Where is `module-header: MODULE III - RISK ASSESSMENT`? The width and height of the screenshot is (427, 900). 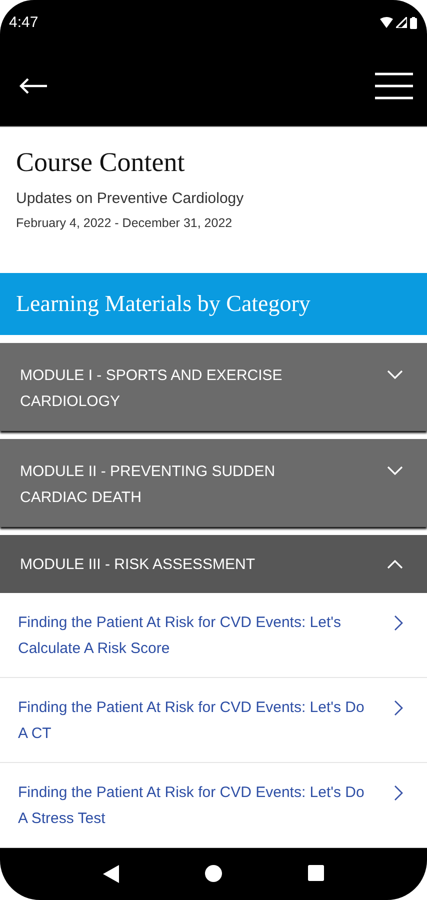 module-header: MODULE III - RISK ASSESSMENT is located at coordinates (213, 564).